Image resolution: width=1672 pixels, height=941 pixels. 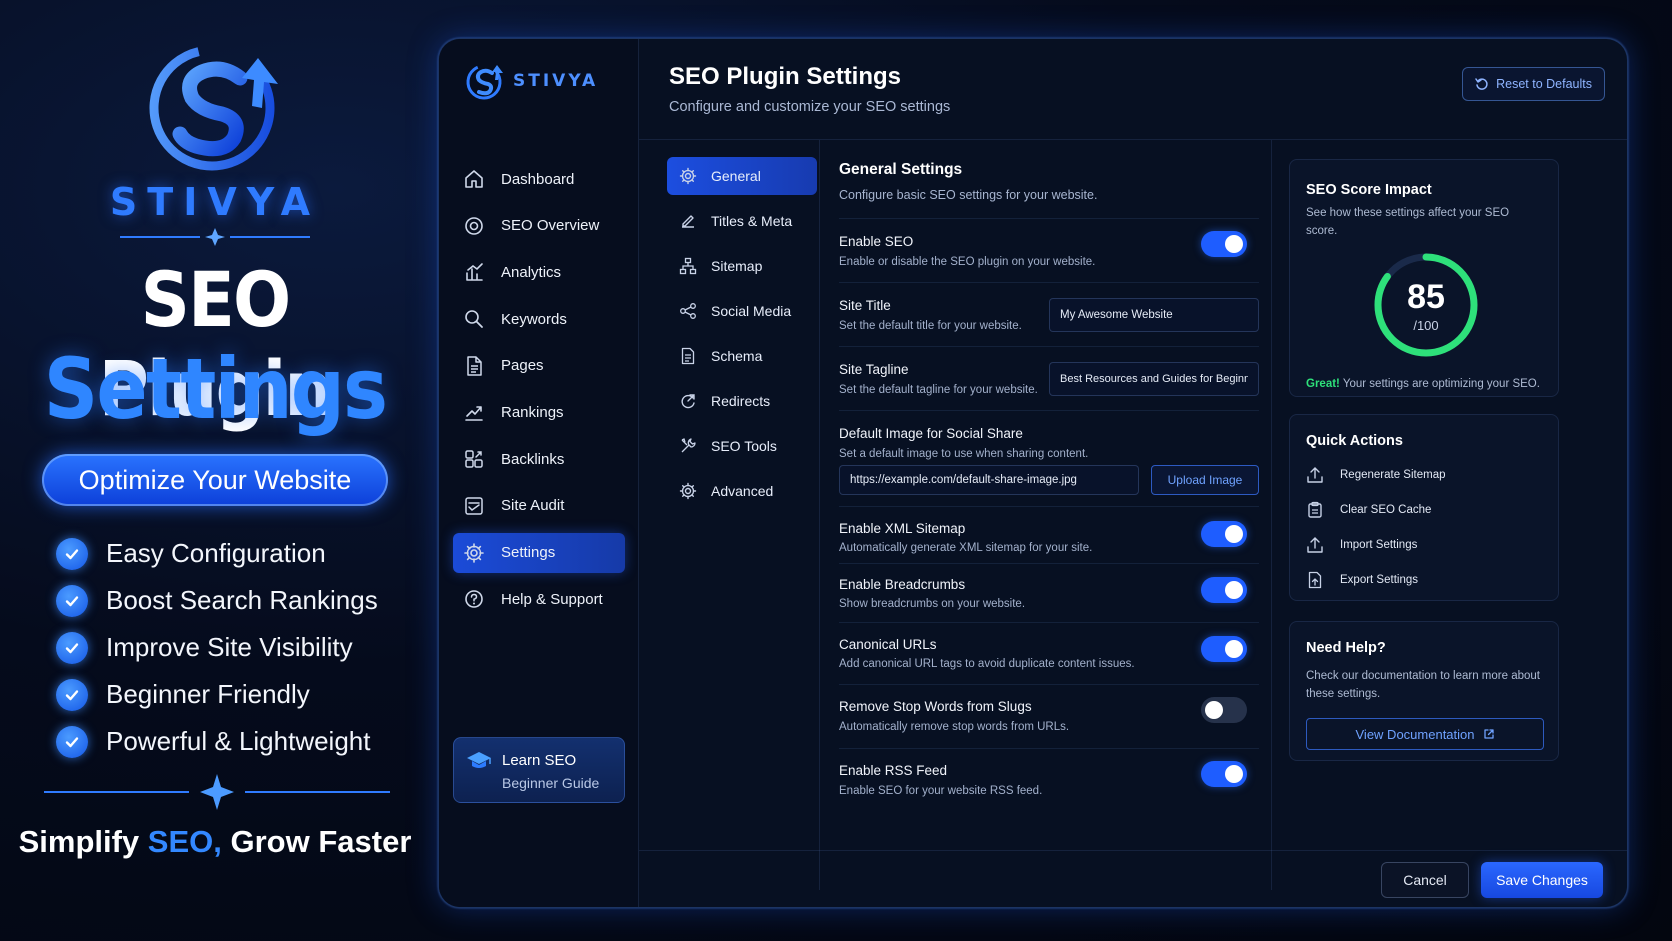 I want to click on learn-seo-title: Learn SEO, so click(x=539, y=760).